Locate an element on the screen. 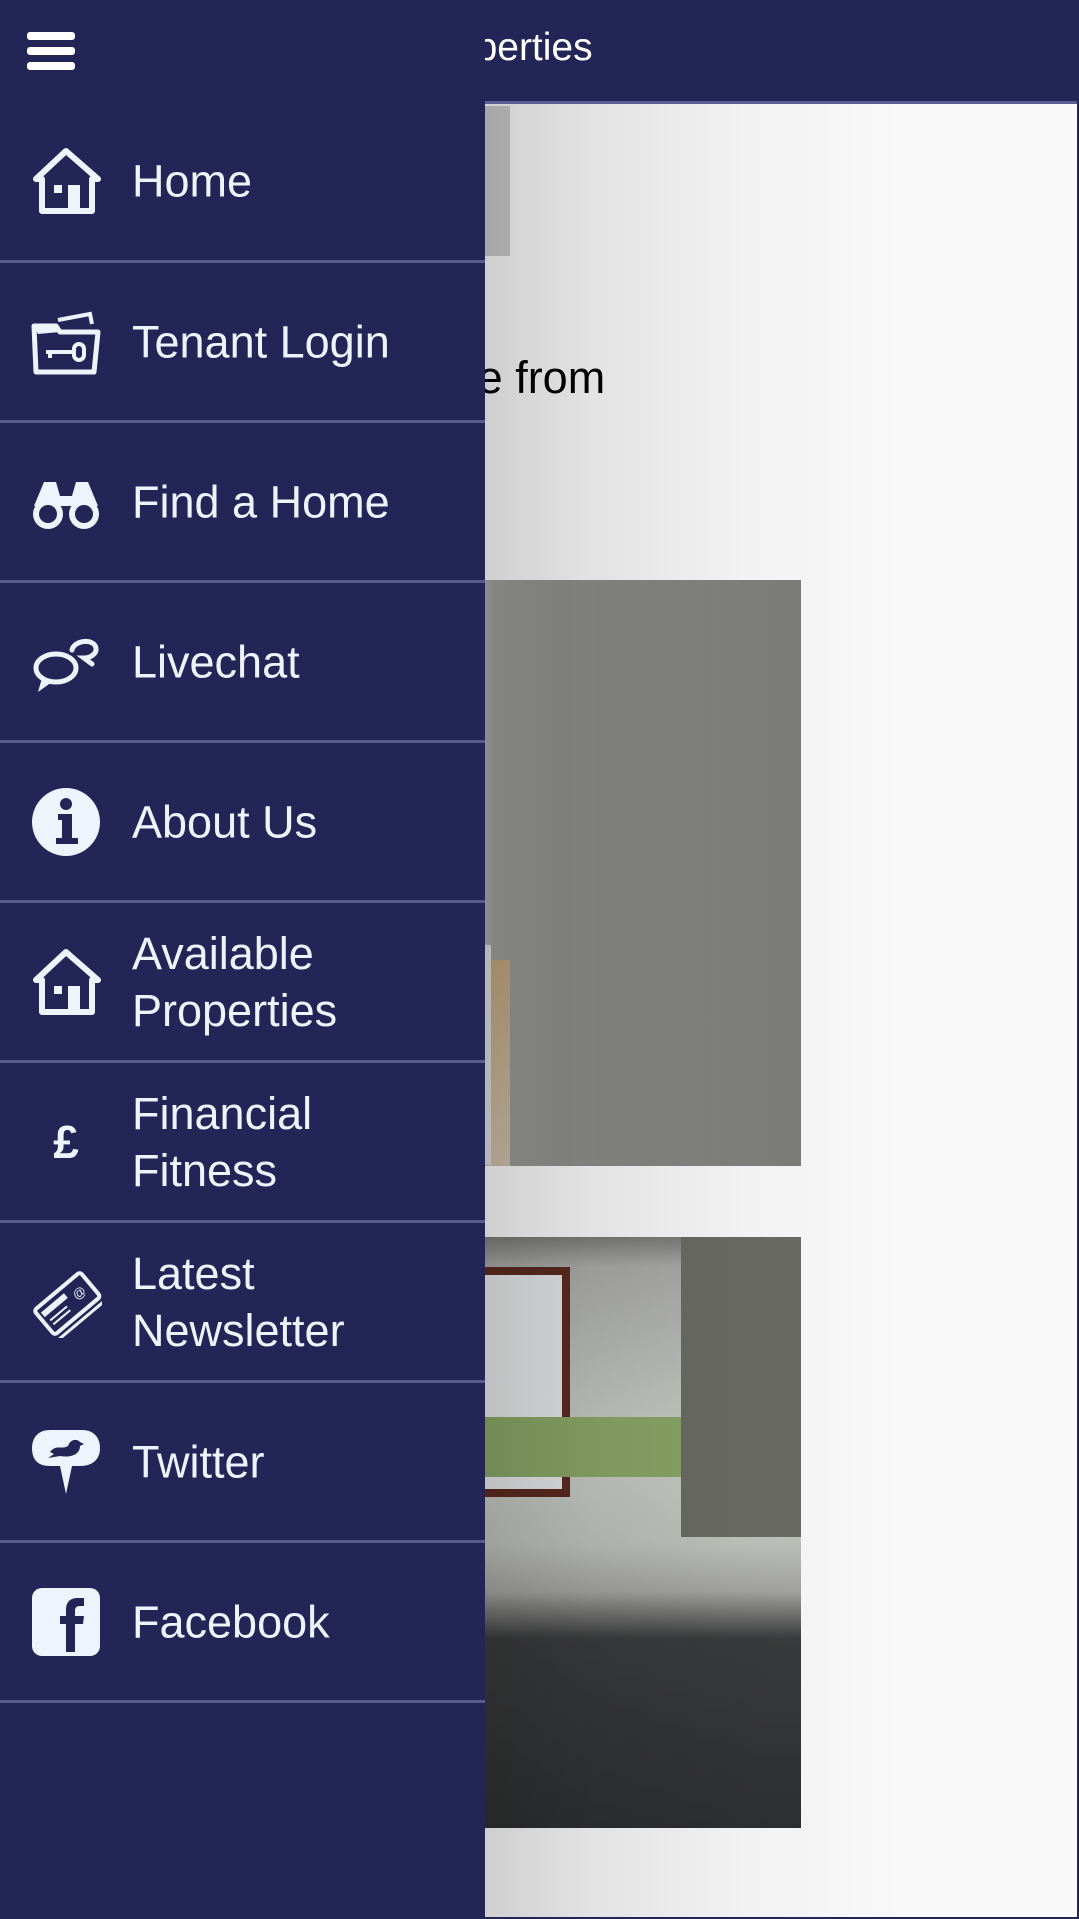  menu-item-label: Livechat is located at coordinates (216, 661).